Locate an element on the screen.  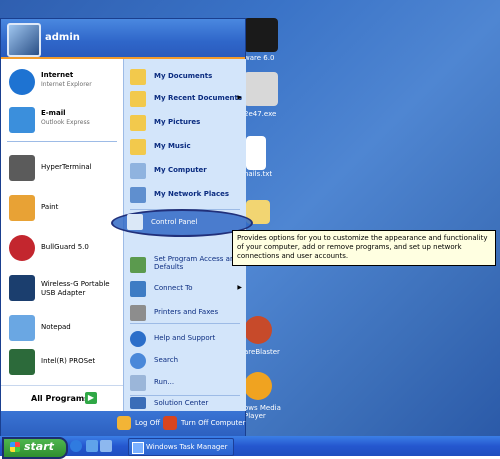
printer-icon is located at coordinates (138, 313).